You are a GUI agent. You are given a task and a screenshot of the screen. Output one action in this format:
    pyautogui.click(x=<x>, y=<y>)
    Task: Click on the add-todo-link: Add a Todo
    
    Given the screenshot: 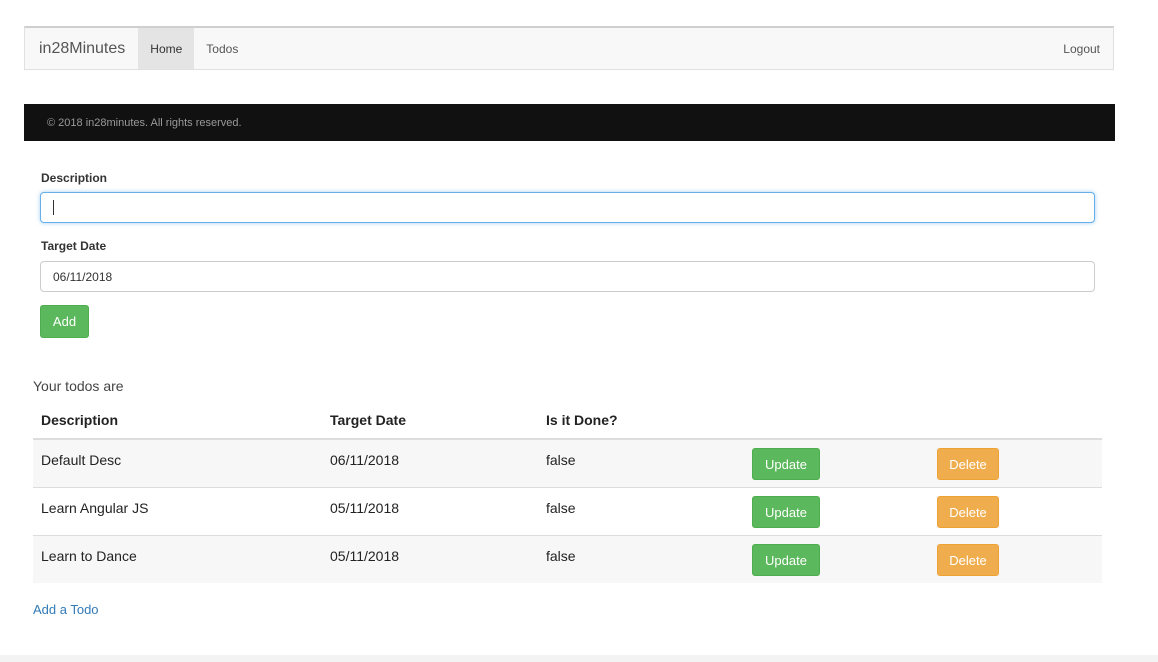 What is the action you would take?
    pyautogui.click(x=66, y=609)
    